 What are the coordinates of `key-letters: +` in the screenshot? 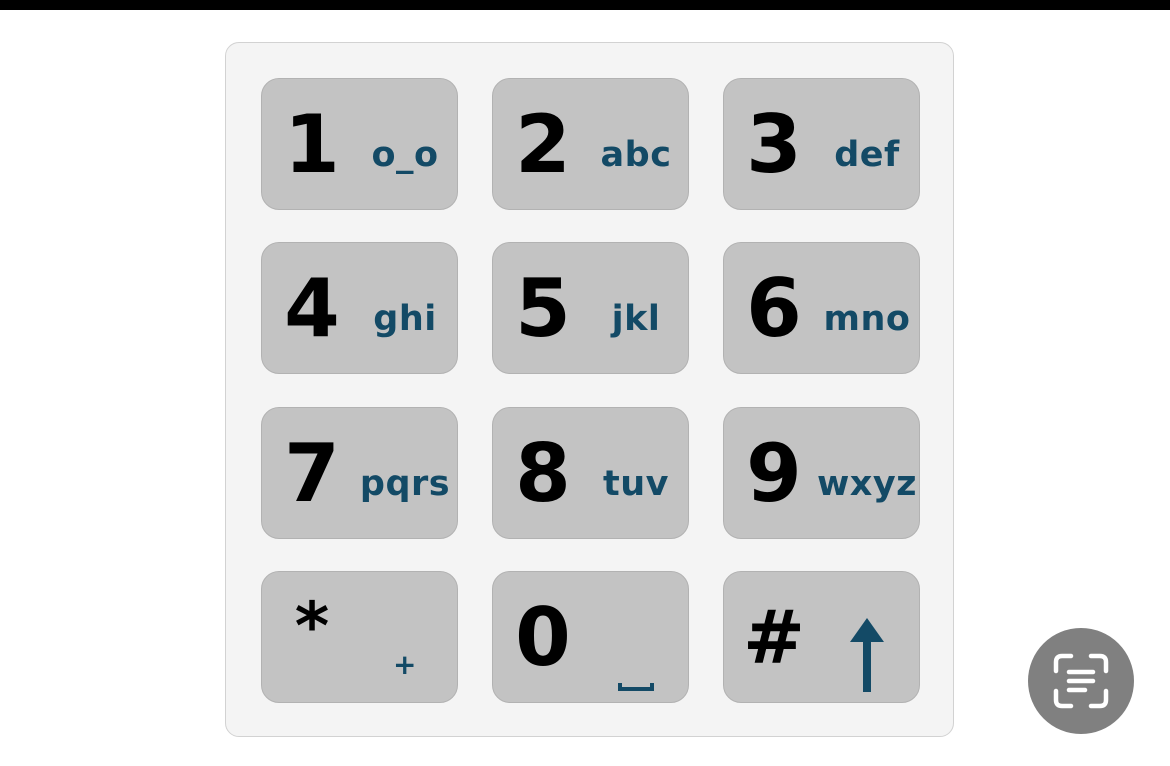 It's located at (405, 664).